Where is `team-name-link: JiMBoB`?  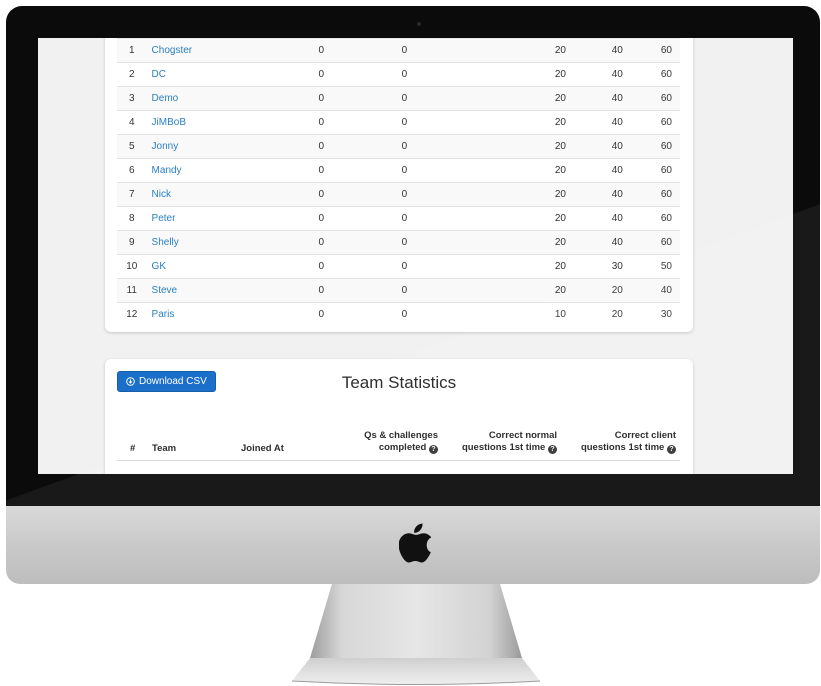
team-name-link: JiMBoB is located at coordinates (232, 122).